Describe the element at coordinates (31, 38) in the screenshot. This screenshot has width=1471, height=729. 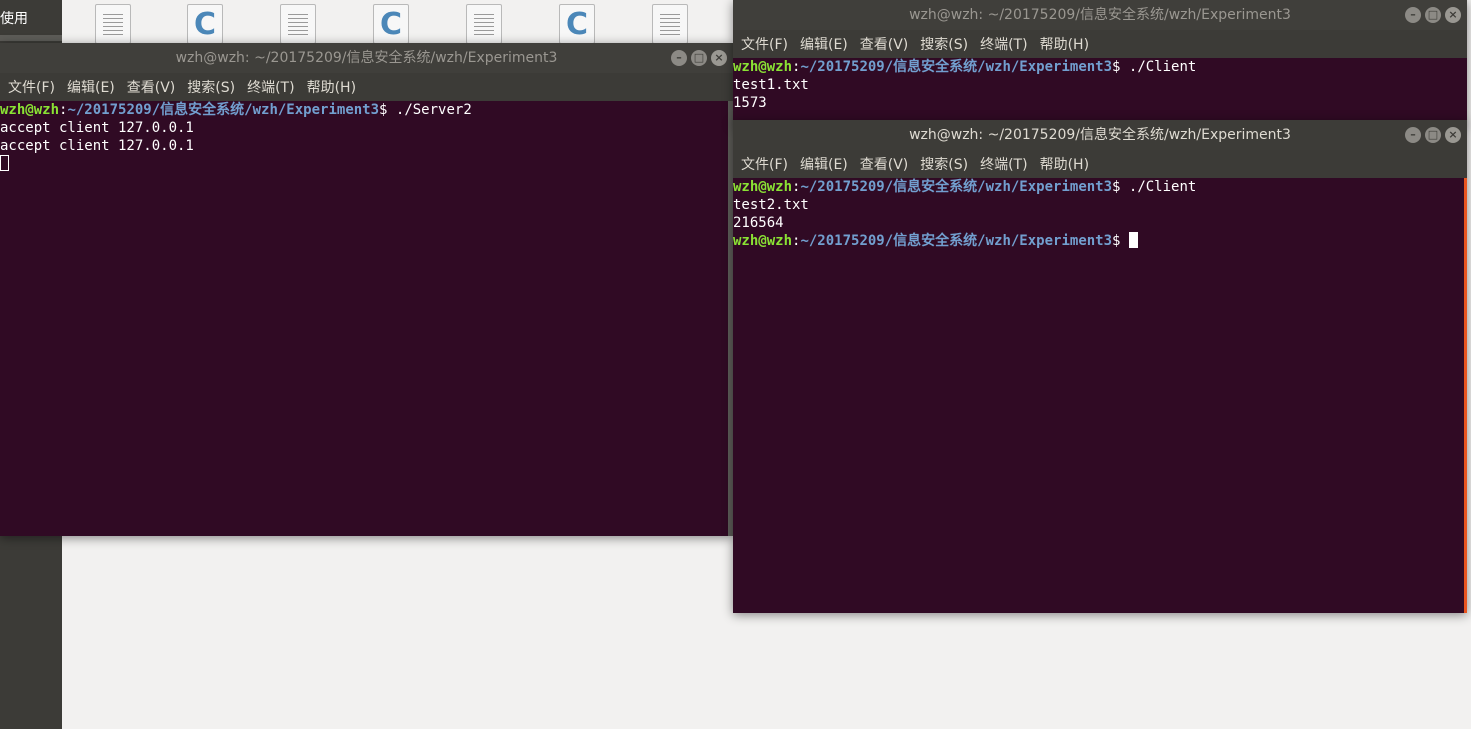
I see `sidebar-divider` at that location.